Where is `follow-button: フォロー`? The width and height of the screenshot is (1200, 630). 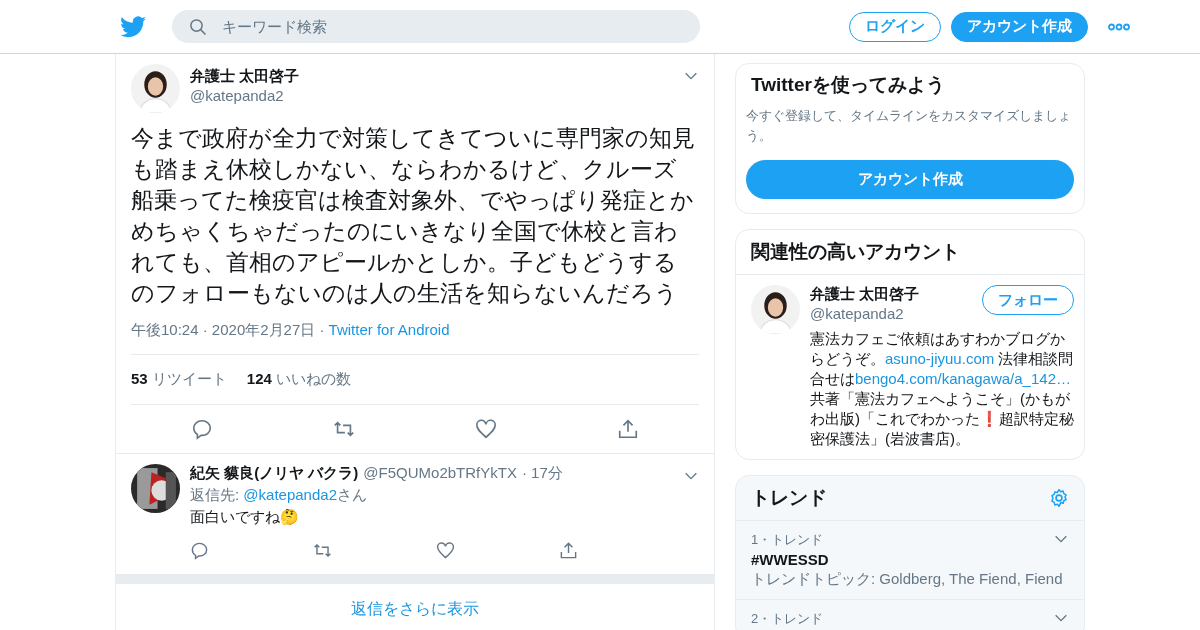
follow-button: フォロー is located at coordinates (1028, 300).